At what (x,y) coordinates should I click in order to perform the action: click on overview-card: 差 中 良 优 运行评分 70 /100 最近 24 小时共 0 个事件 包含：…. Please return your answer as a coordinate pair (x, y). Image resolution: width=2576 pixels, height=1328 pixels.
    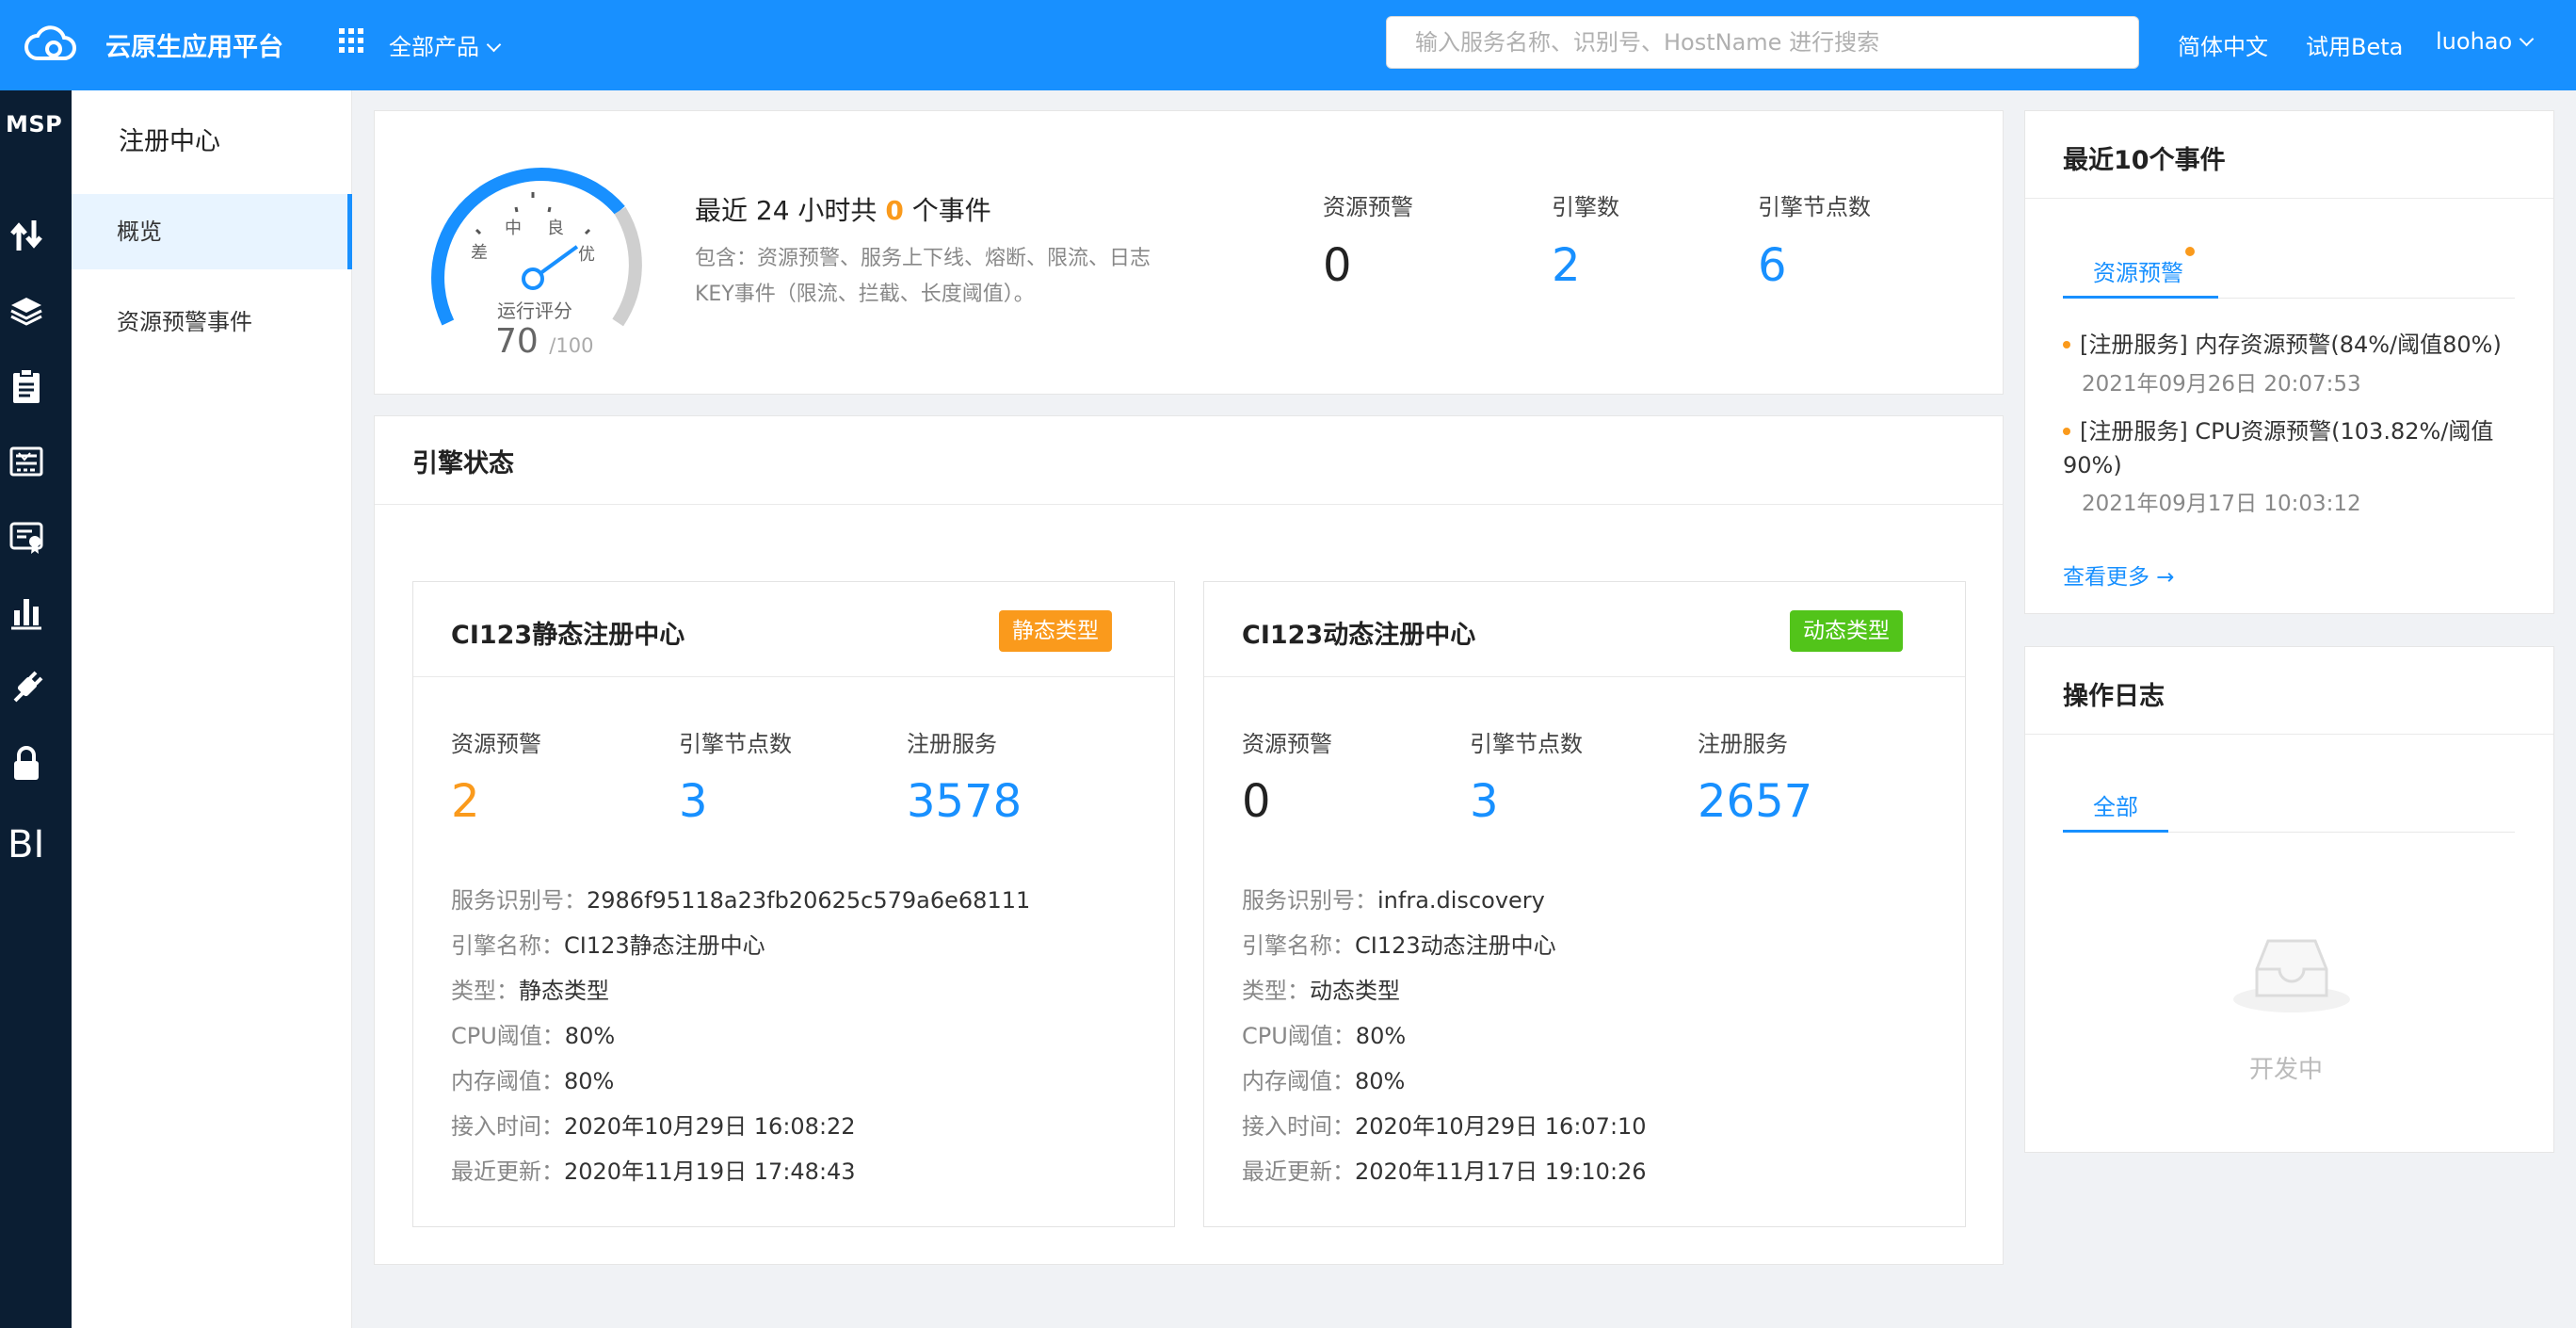
    Looking at the image, I should click on (1189, 253).